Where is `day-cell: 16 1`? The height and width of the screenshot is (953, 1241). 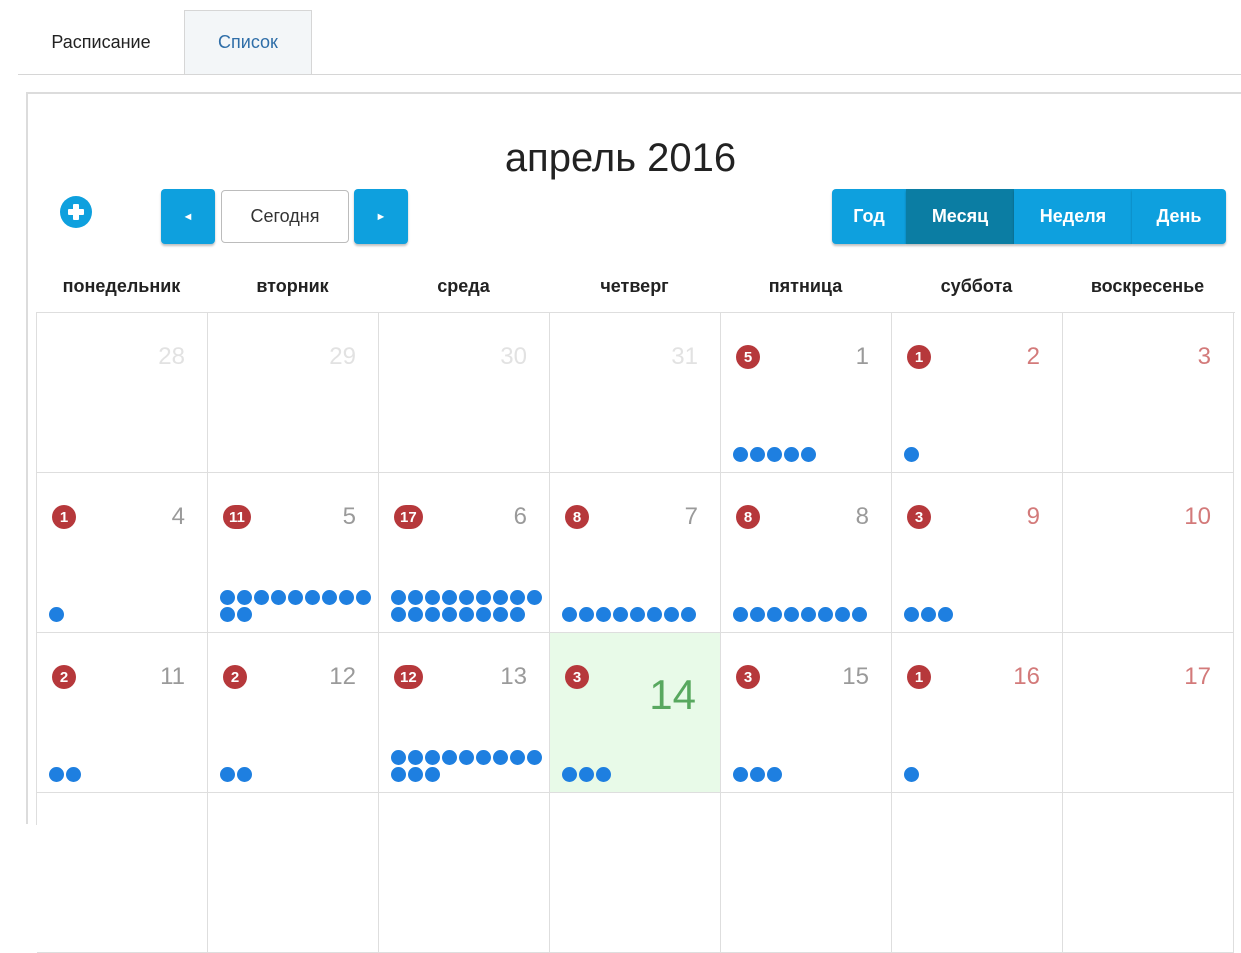
day-cell: 16 1 is located at coordinates (977, 713).